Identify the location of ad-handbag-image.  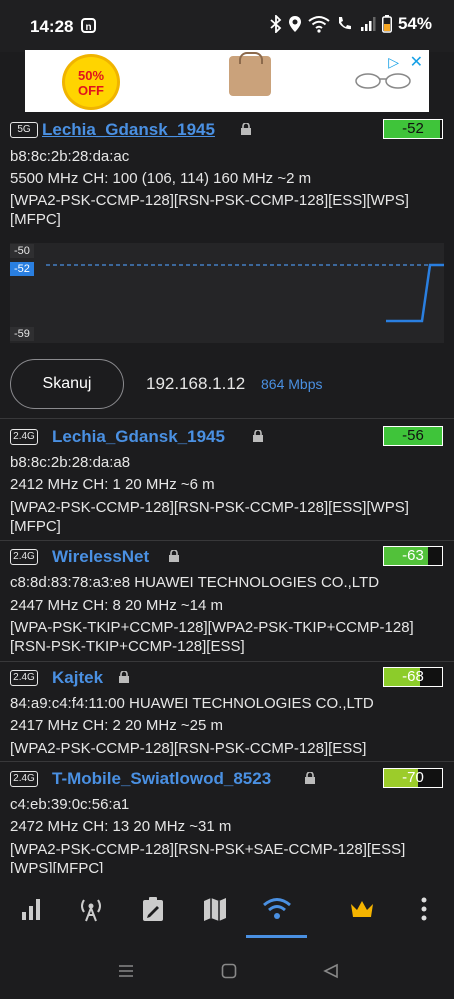
(250, 74).